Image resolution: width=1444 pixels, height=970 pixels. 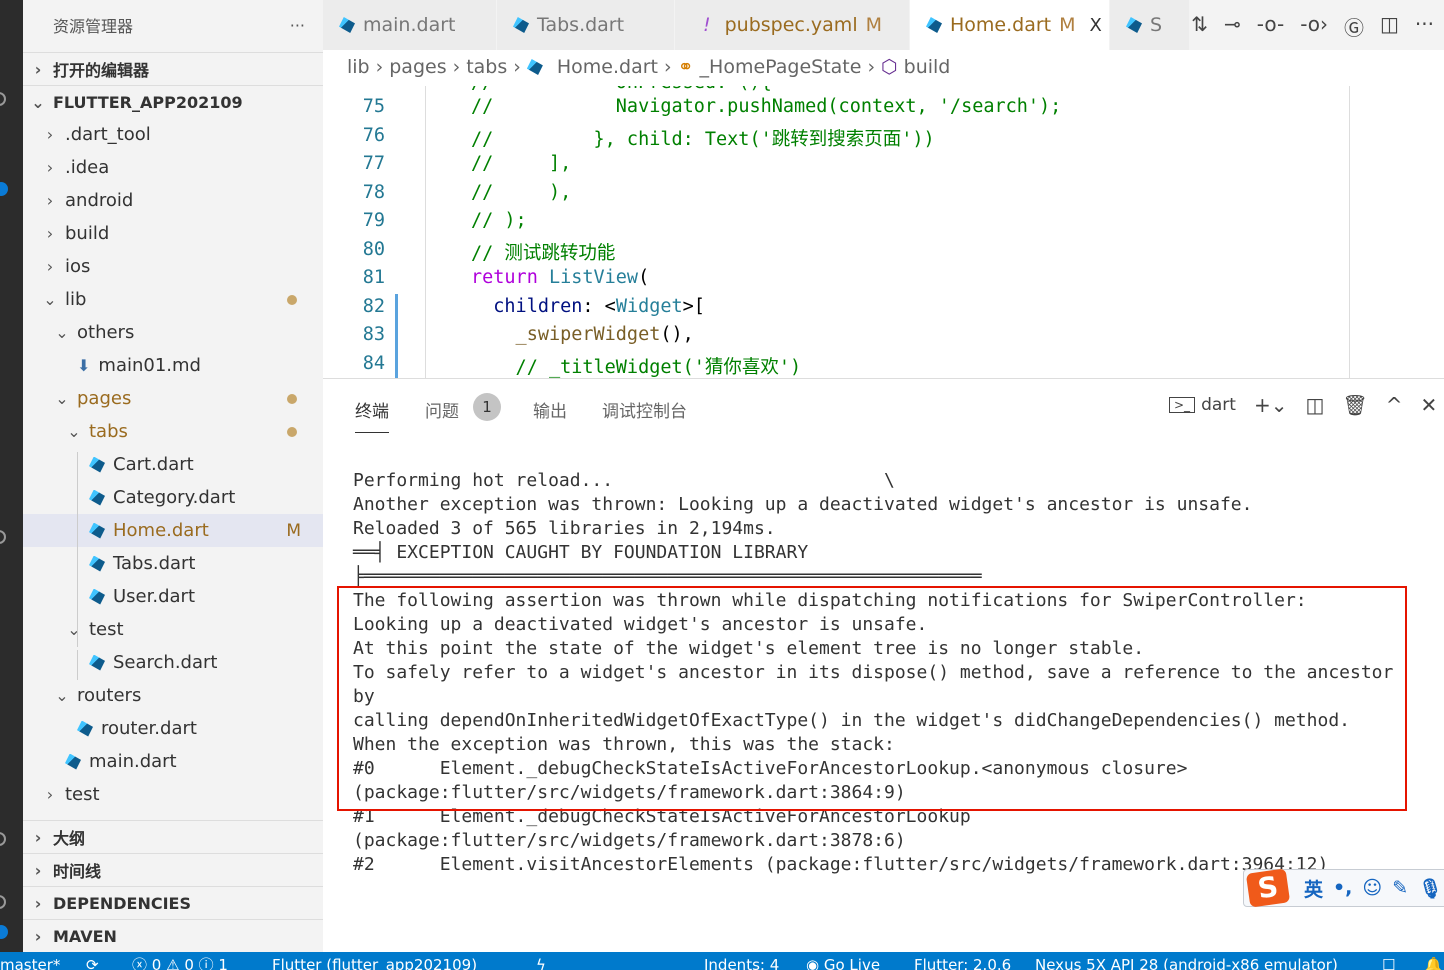 What do you see at coordinates (1314, 405) in the screenshot?
I see `split-terminal-icon: ◫` at bounding box center [1314, 405].